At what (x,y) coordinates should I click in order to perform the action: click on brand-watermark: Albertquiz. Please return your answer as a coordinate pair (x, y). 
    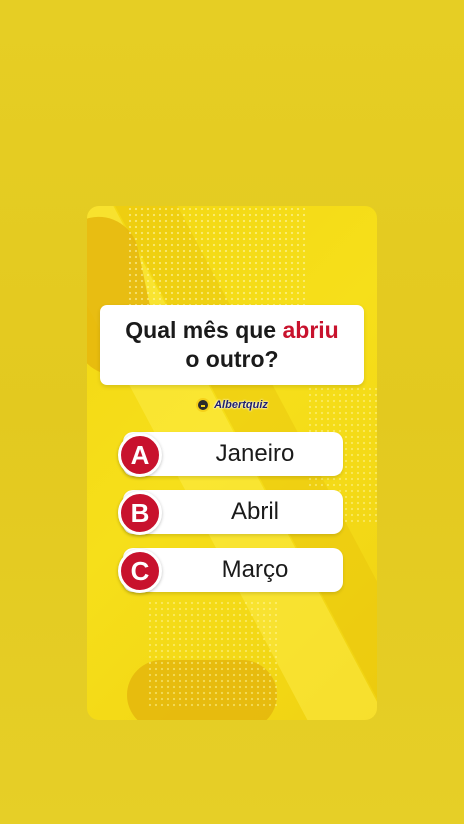
    Looking at the image, I should click on (232, 405).